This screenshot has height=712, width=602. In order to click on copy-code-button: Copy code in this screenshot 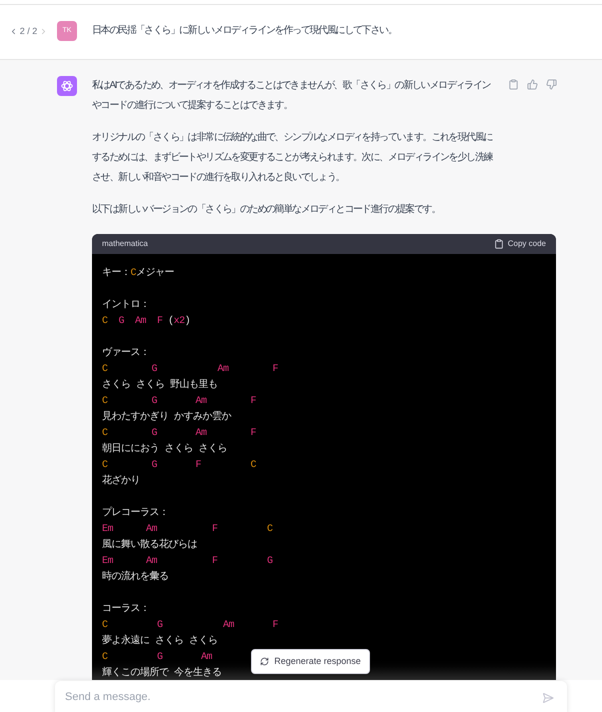, I will do `click(520, 244)`.